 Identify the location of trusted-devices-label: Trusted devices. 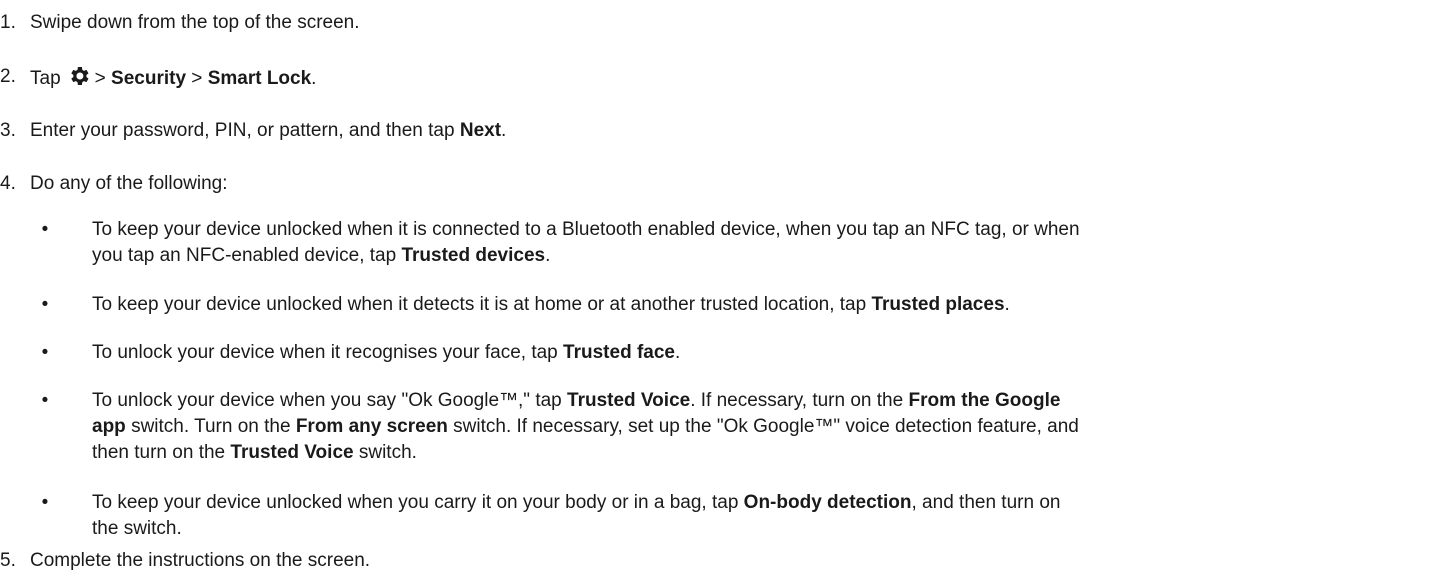
(473, 255).